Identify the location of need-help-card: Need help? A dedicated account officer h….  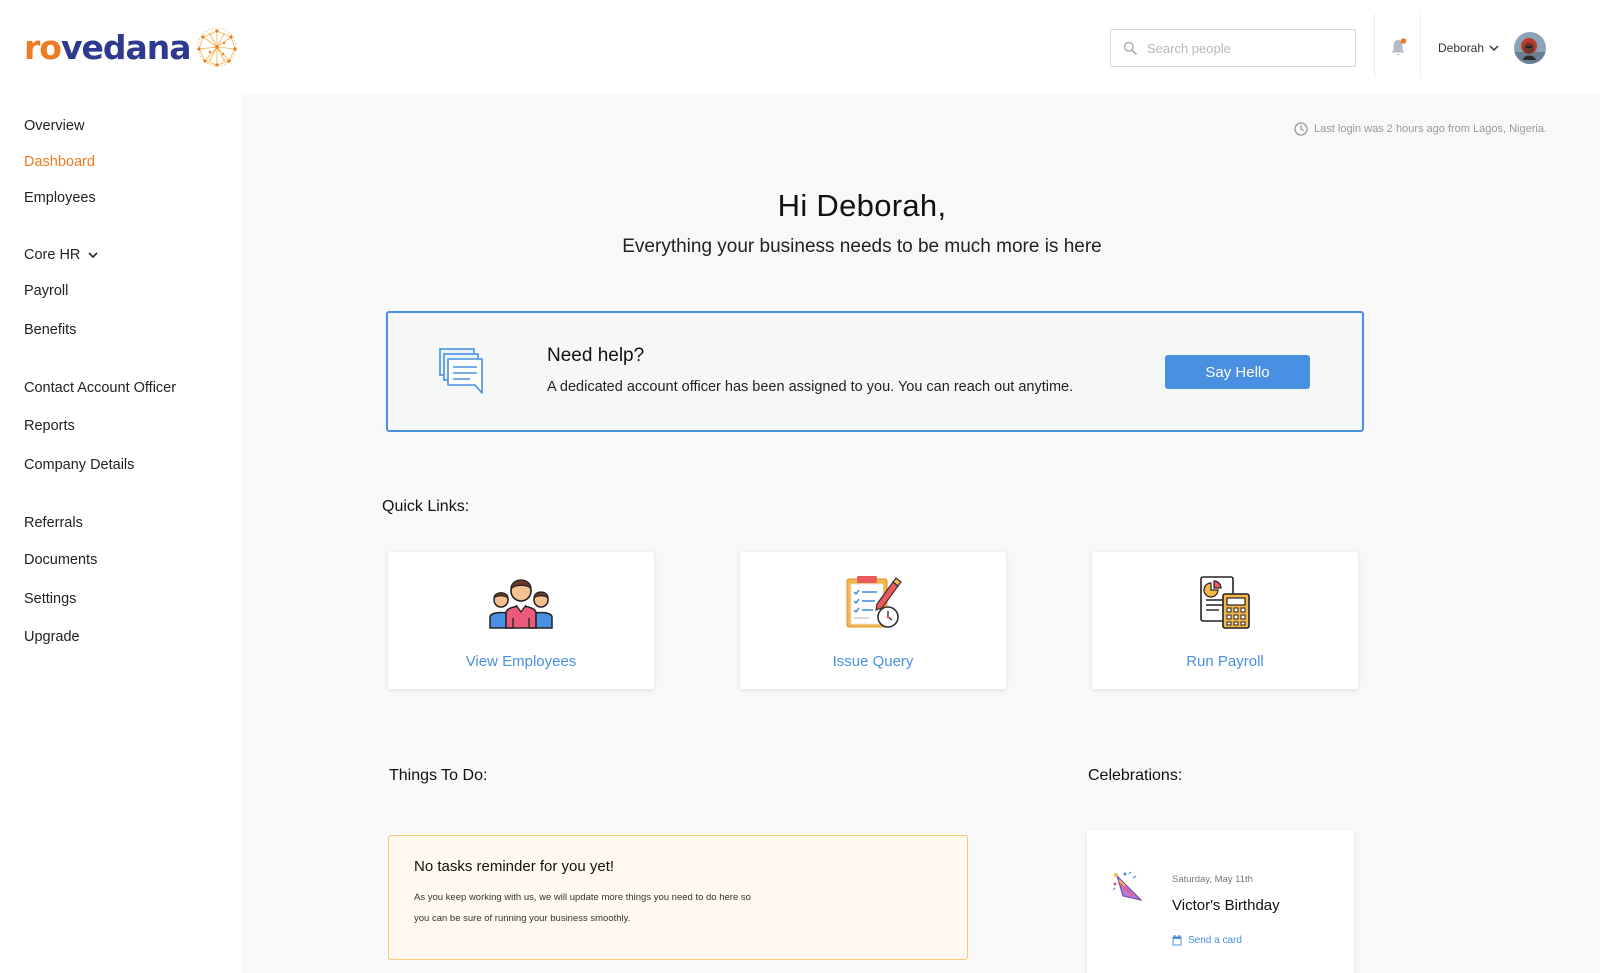
(875, 371).